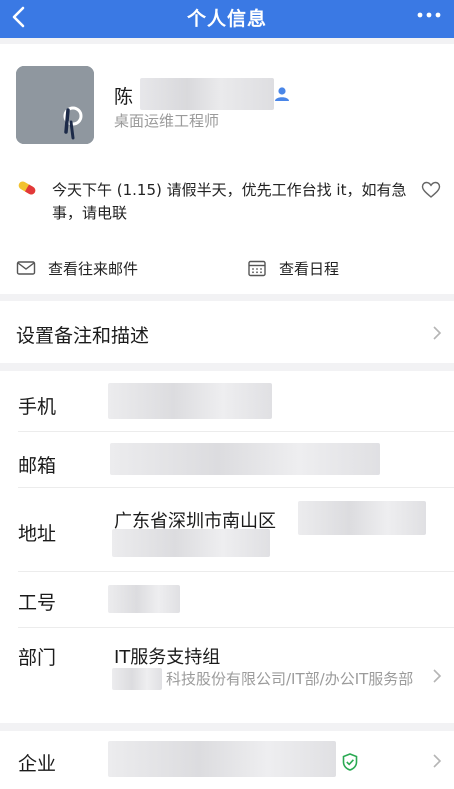  What do you see at coordinates (37, 407) in the screenshot?
I see `phone-label: 手机` at bounding box center [37, 407].